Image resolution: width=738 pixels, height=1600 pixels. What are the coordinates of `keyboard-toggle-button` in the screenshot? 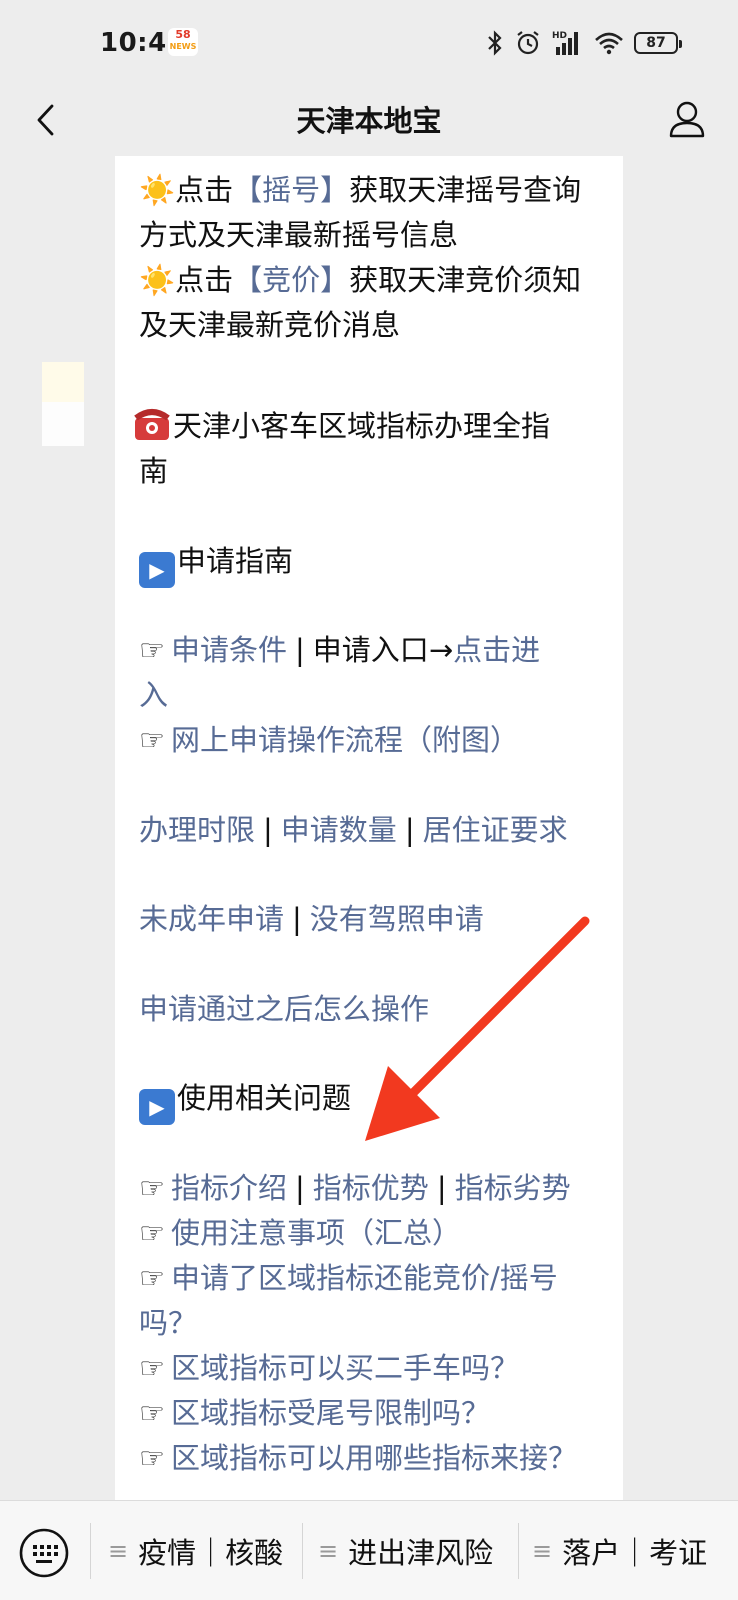 It's located at (44, 1553).